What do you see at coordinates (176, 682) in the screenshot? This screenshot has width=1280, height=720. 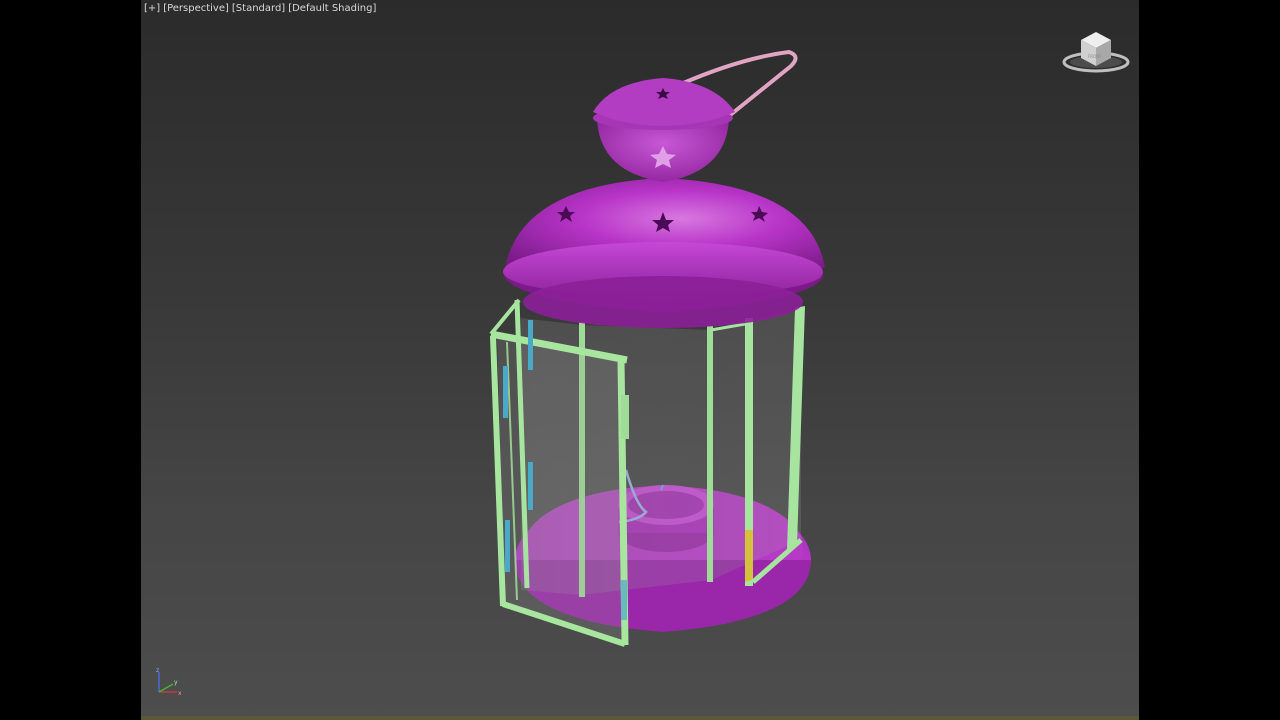 I see `svg-text: y` at bounding box center [176, 682].